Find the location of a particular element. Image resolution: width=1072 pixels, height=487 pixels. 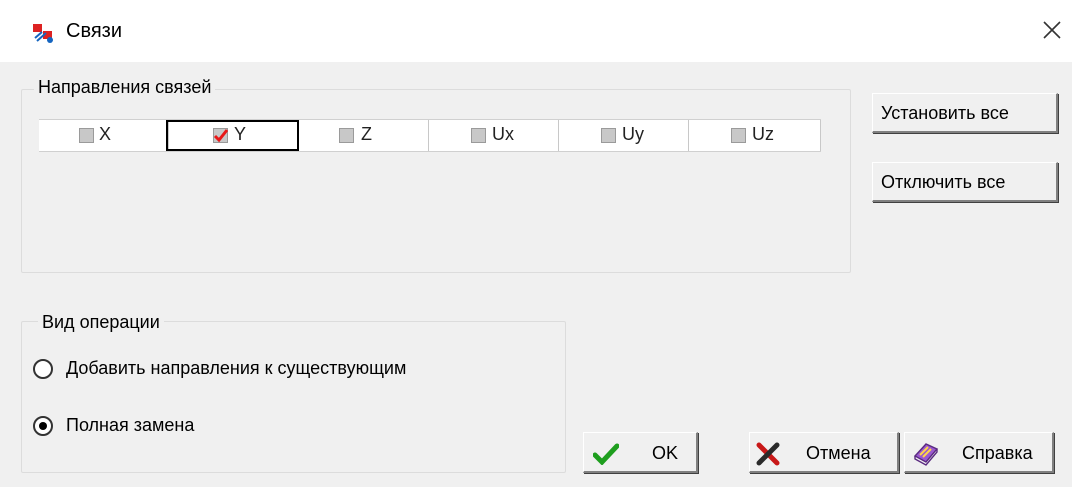

cancel-button: Отмена is located at coordinates (824, 452).